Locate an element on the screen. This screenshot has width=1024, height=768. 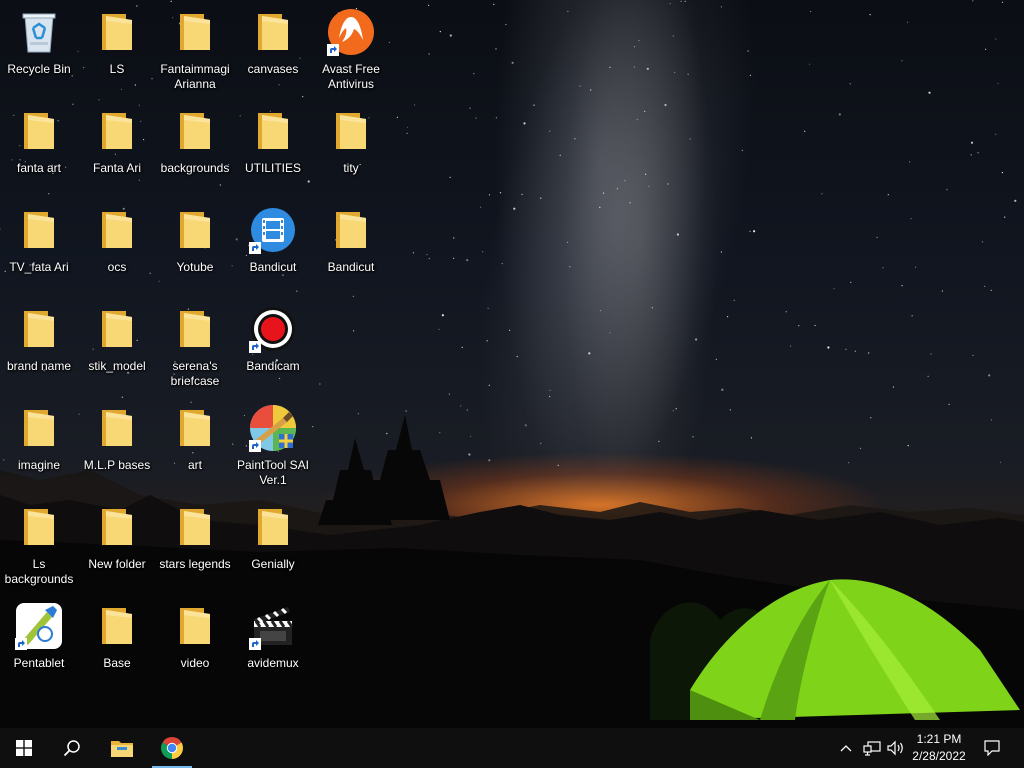
desktop-icon-ls: LS is located at coordinates (117, 50).